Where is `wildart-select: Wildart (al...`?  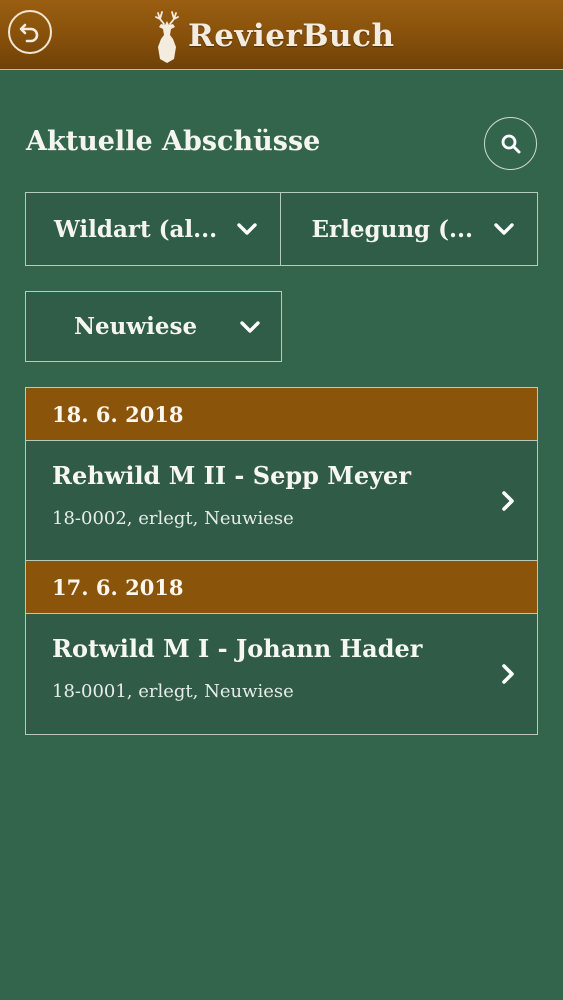 wildart-select: Wildart (al... is located at coordinates (153, 229).